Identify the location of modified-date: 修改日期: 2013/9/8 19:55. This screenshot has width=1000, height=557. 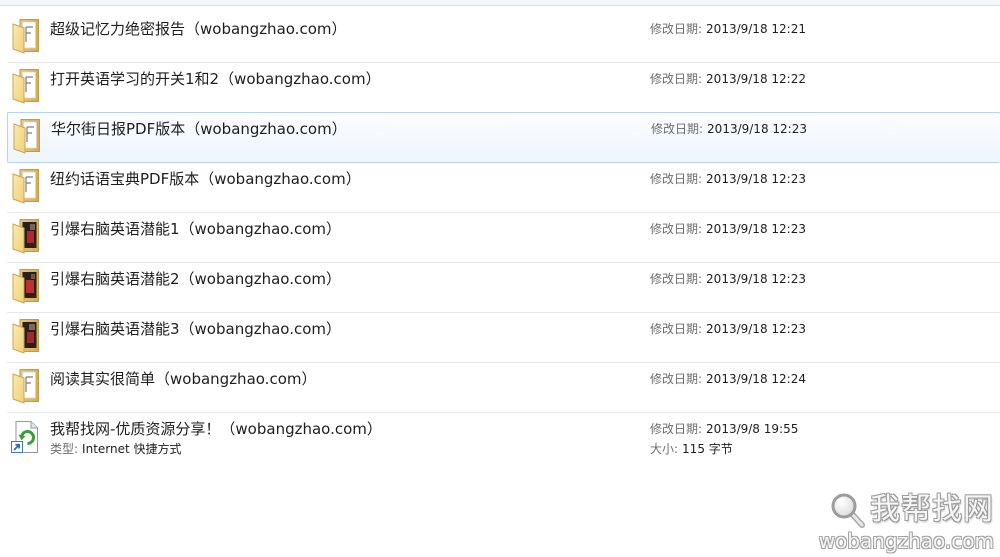
(724, 429).